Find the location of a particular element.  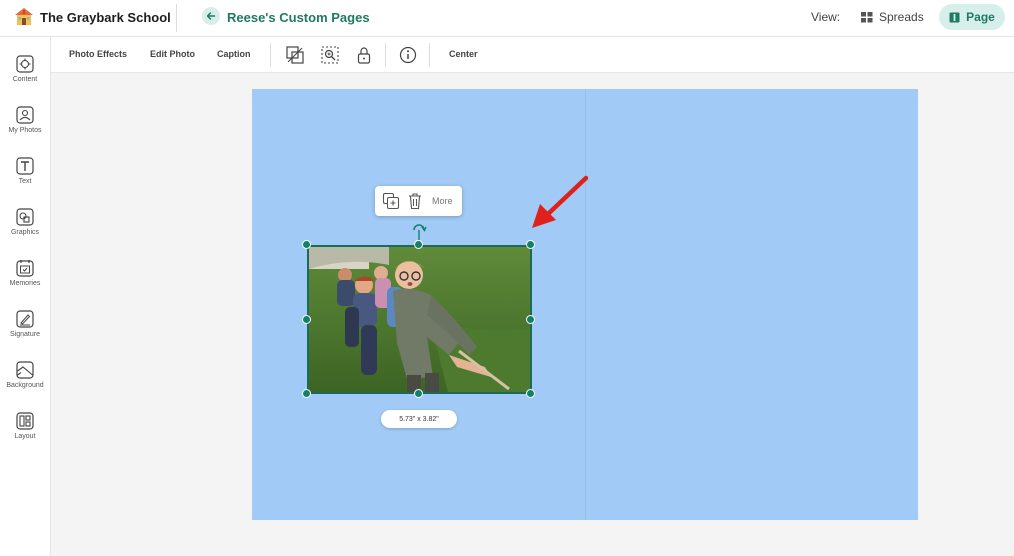

resize-handle-bottom is located at coordinates (418, 393).